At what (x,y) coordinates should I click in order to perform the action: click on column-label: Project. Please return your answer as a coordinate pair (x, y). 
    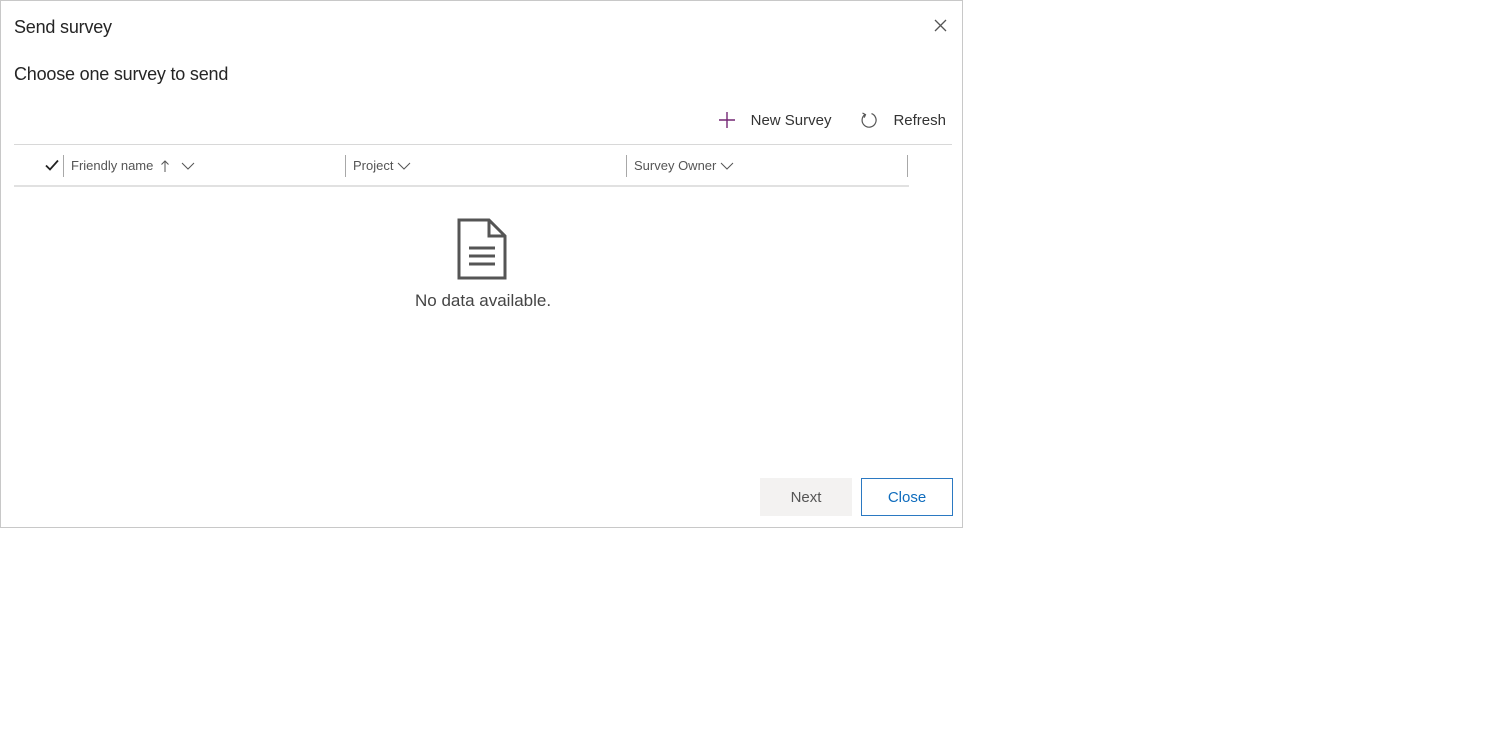
    Looking at the image, I should click on (373, 165).